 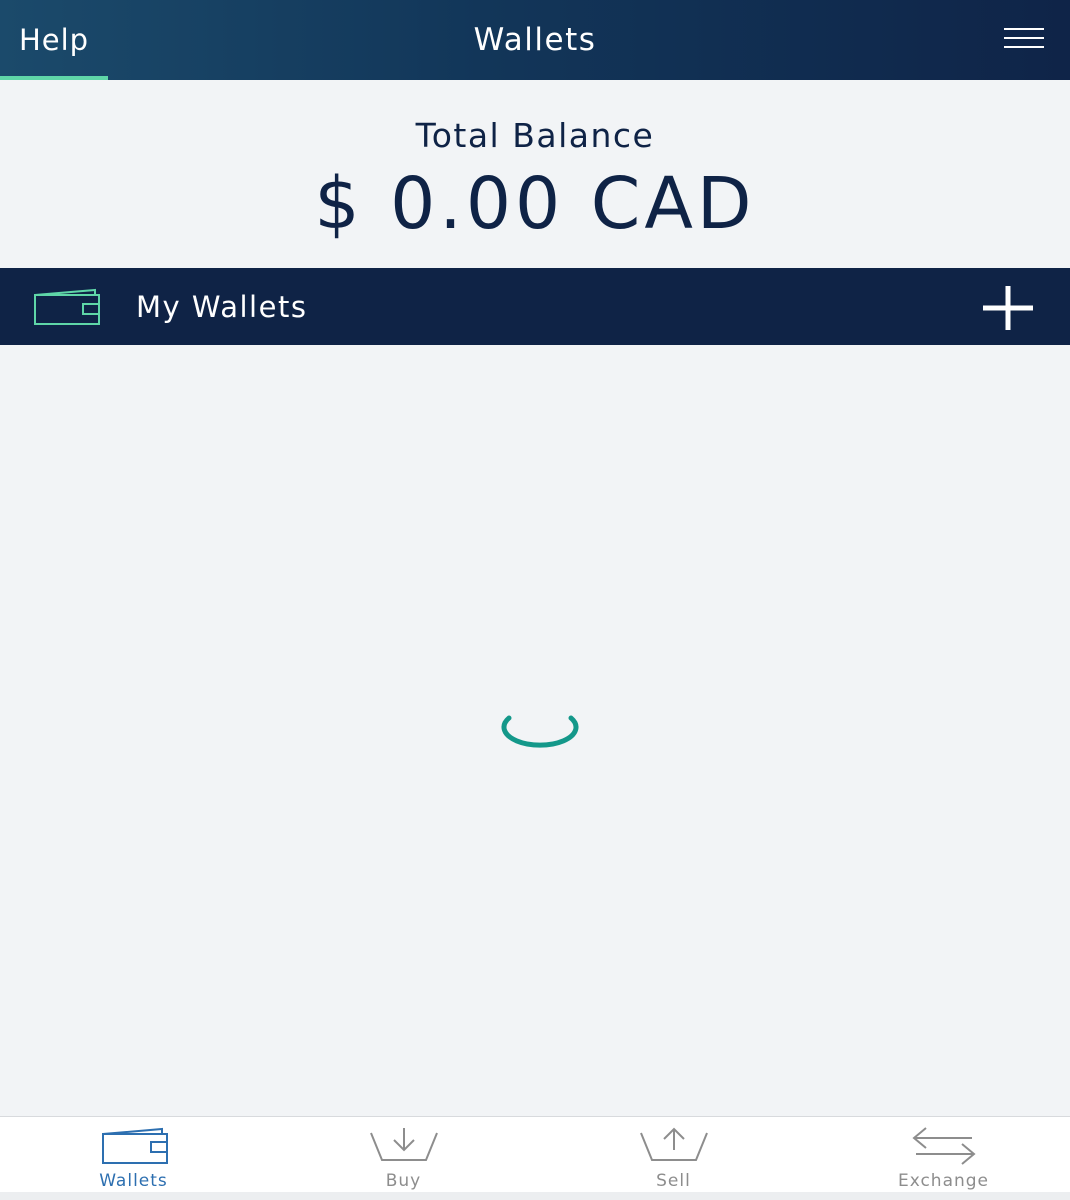 I want to click on exchange-arrows-icon, so click(x=944, y=1146).